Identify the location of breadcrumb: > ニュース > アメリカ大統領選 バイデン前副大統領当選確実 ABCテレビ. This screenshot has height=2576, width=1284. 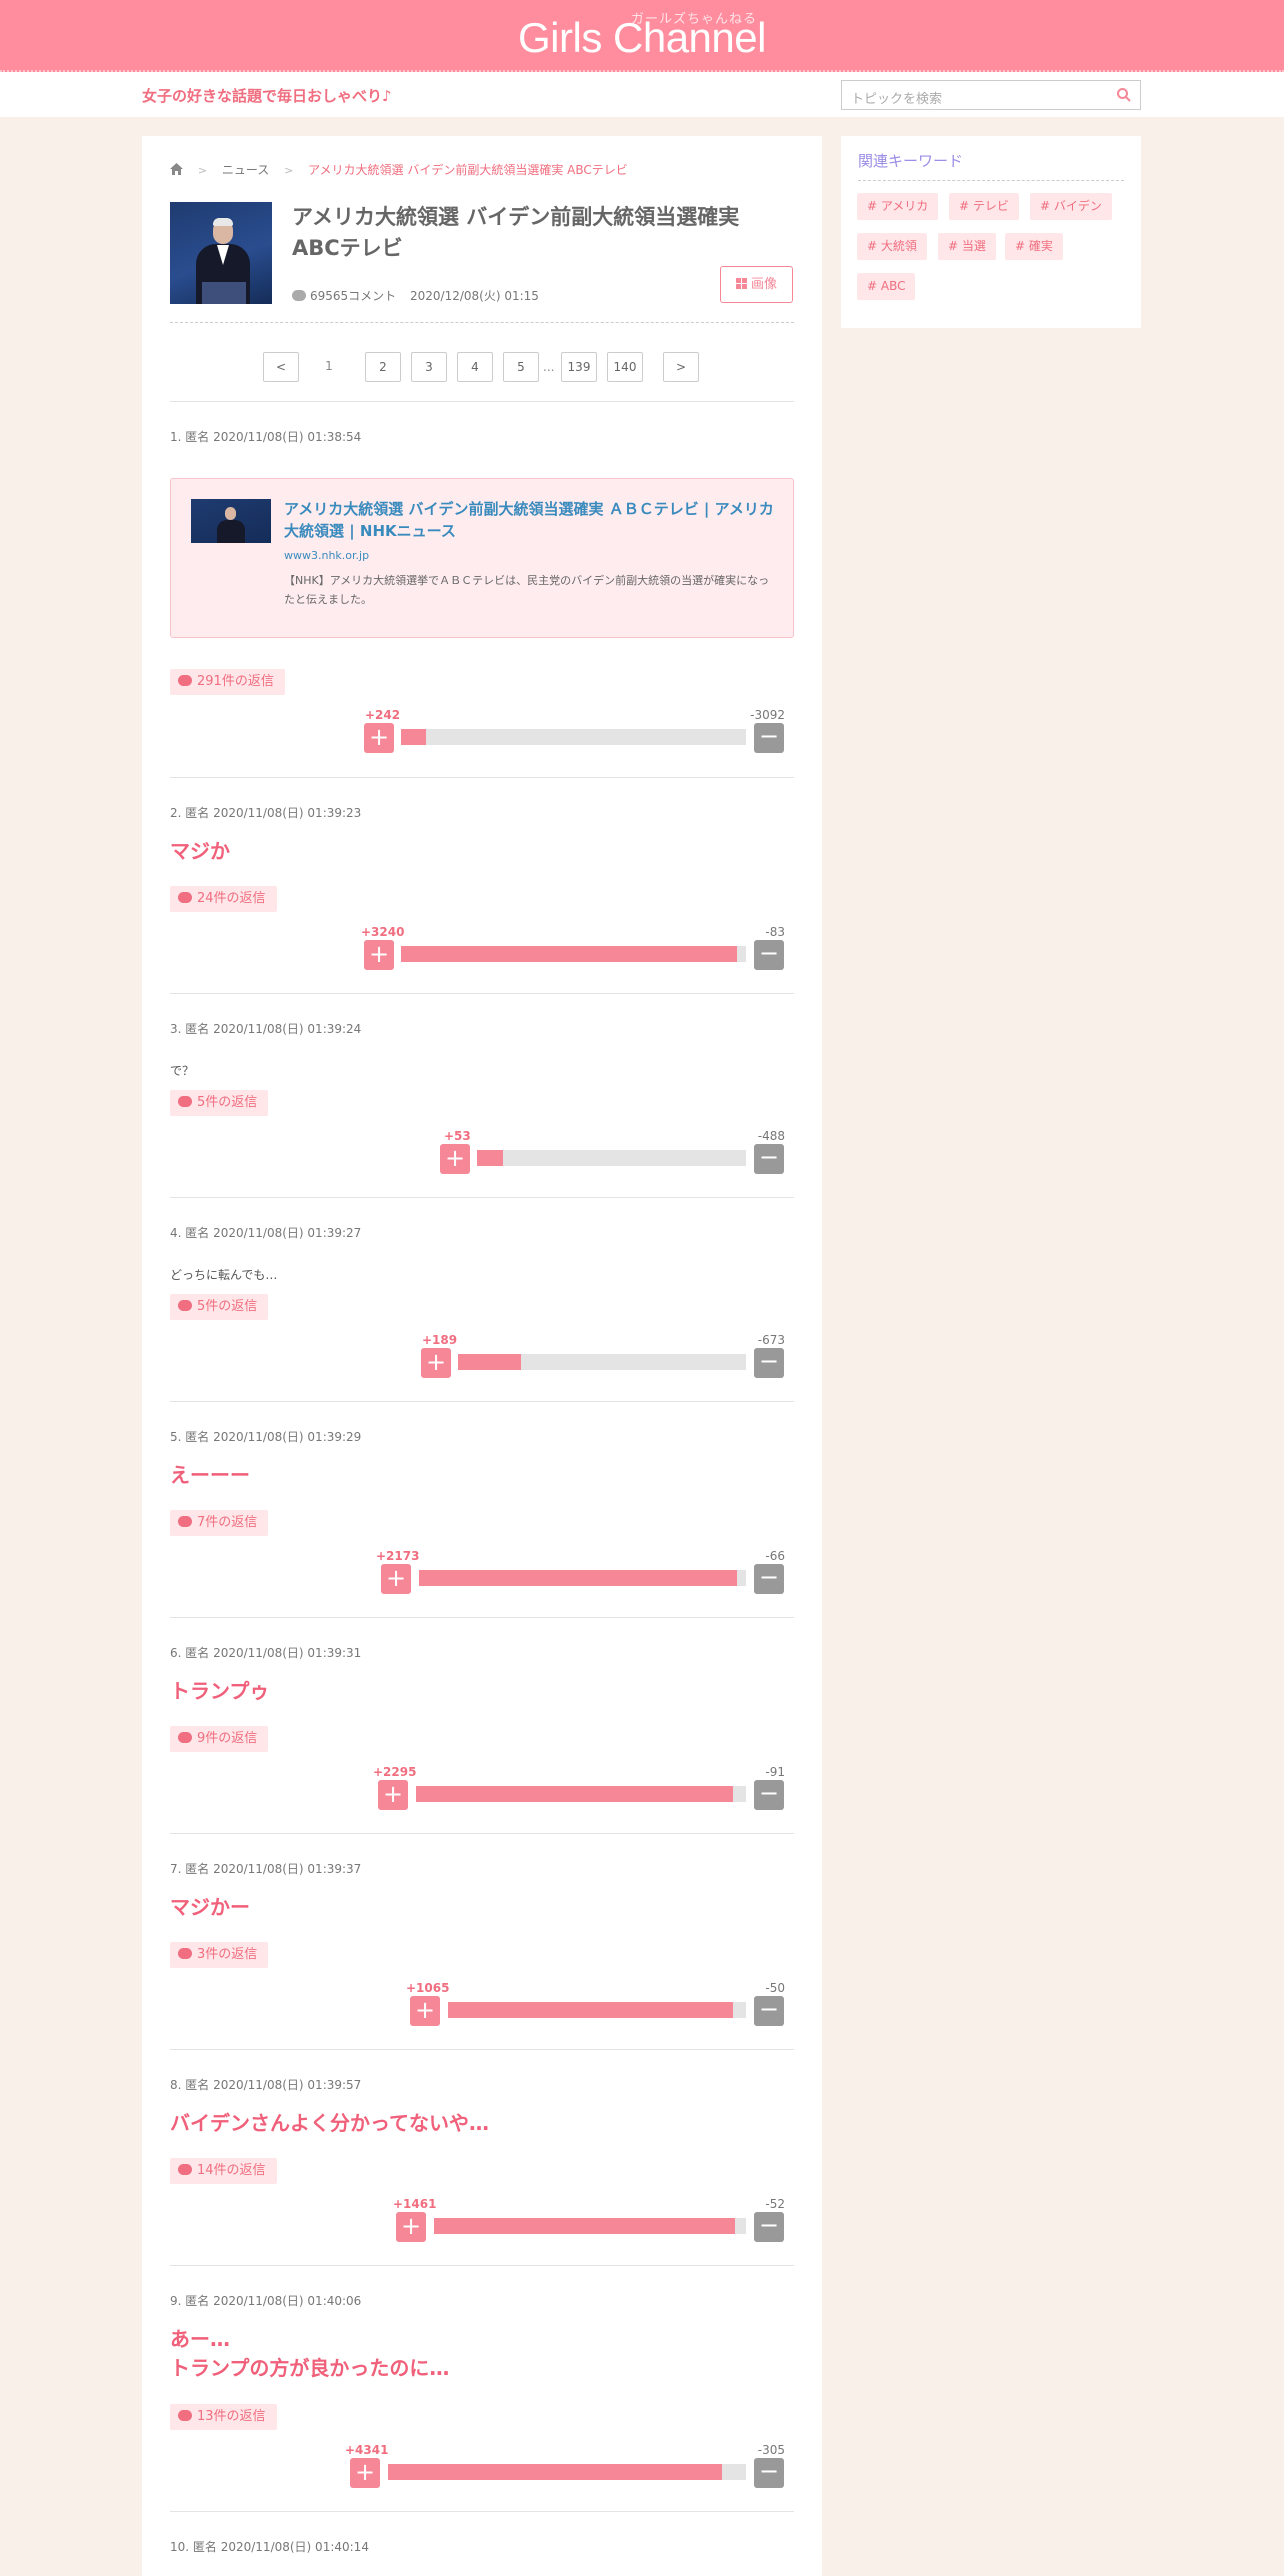
(399, 169).